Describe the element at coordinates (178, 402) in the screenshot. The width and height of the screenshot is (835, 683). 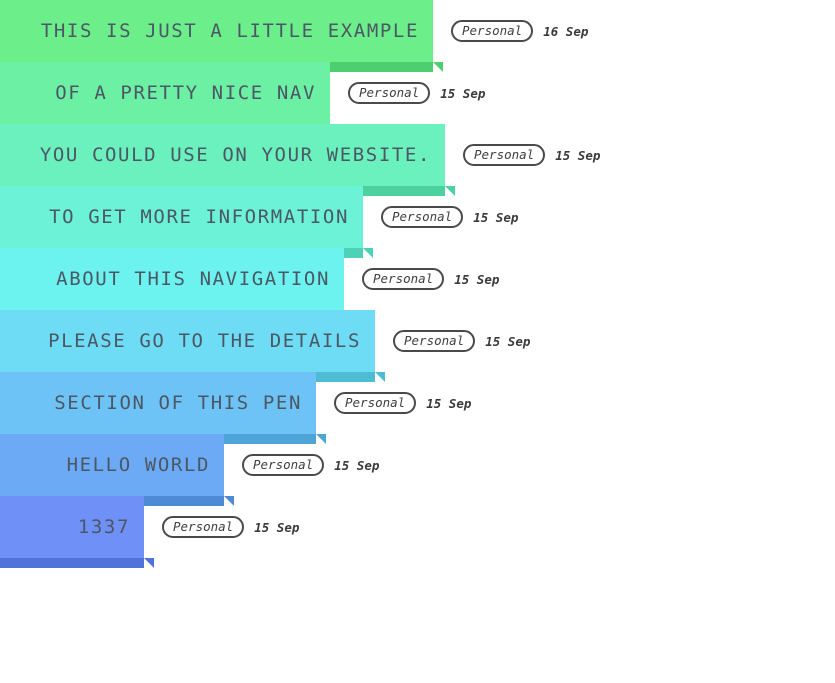
I see `nav-item-label: Section of this pen` at that location.